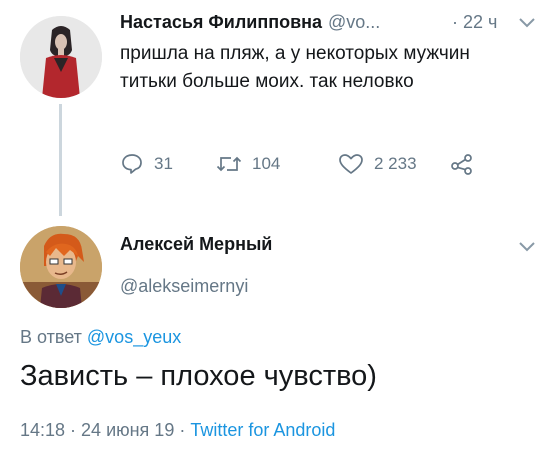 The image size is (554, 457). Describe the element at coordinates (395, 163) in the screenshot. I see `like-count: 2 233` at that location.